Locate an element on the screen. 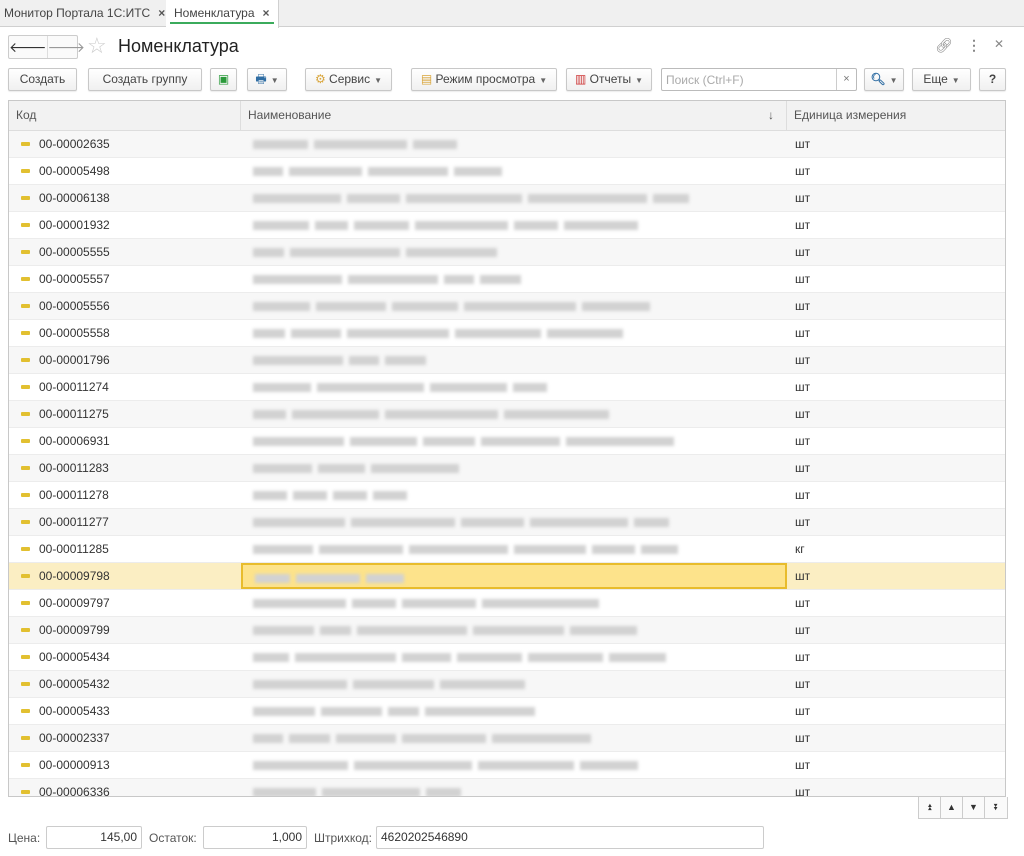  table-row: 00-00005498 шт is located at coordinates (507, 171).